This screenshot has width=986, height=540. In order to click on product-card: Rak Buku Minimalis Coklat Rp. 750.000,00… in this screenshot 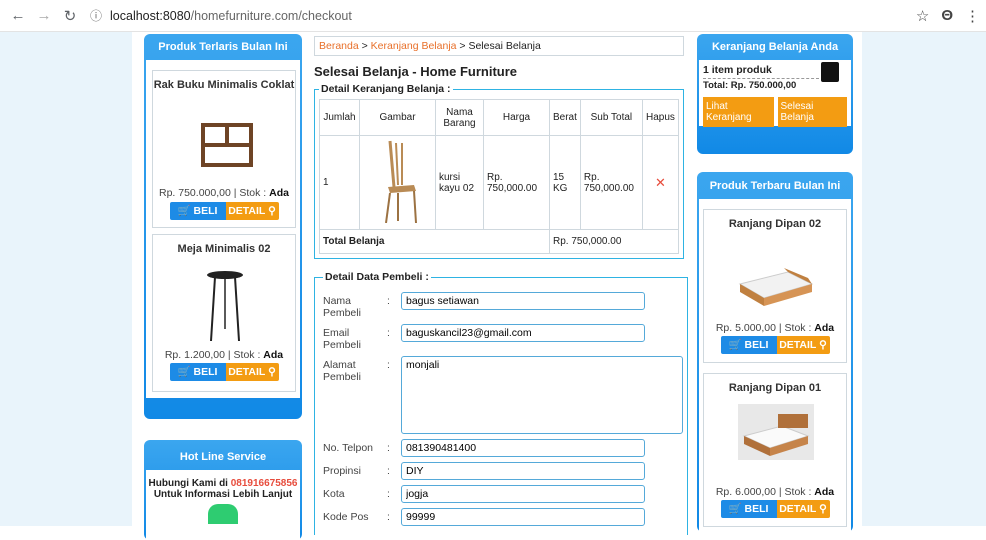, I will do `click(224, 149)`.